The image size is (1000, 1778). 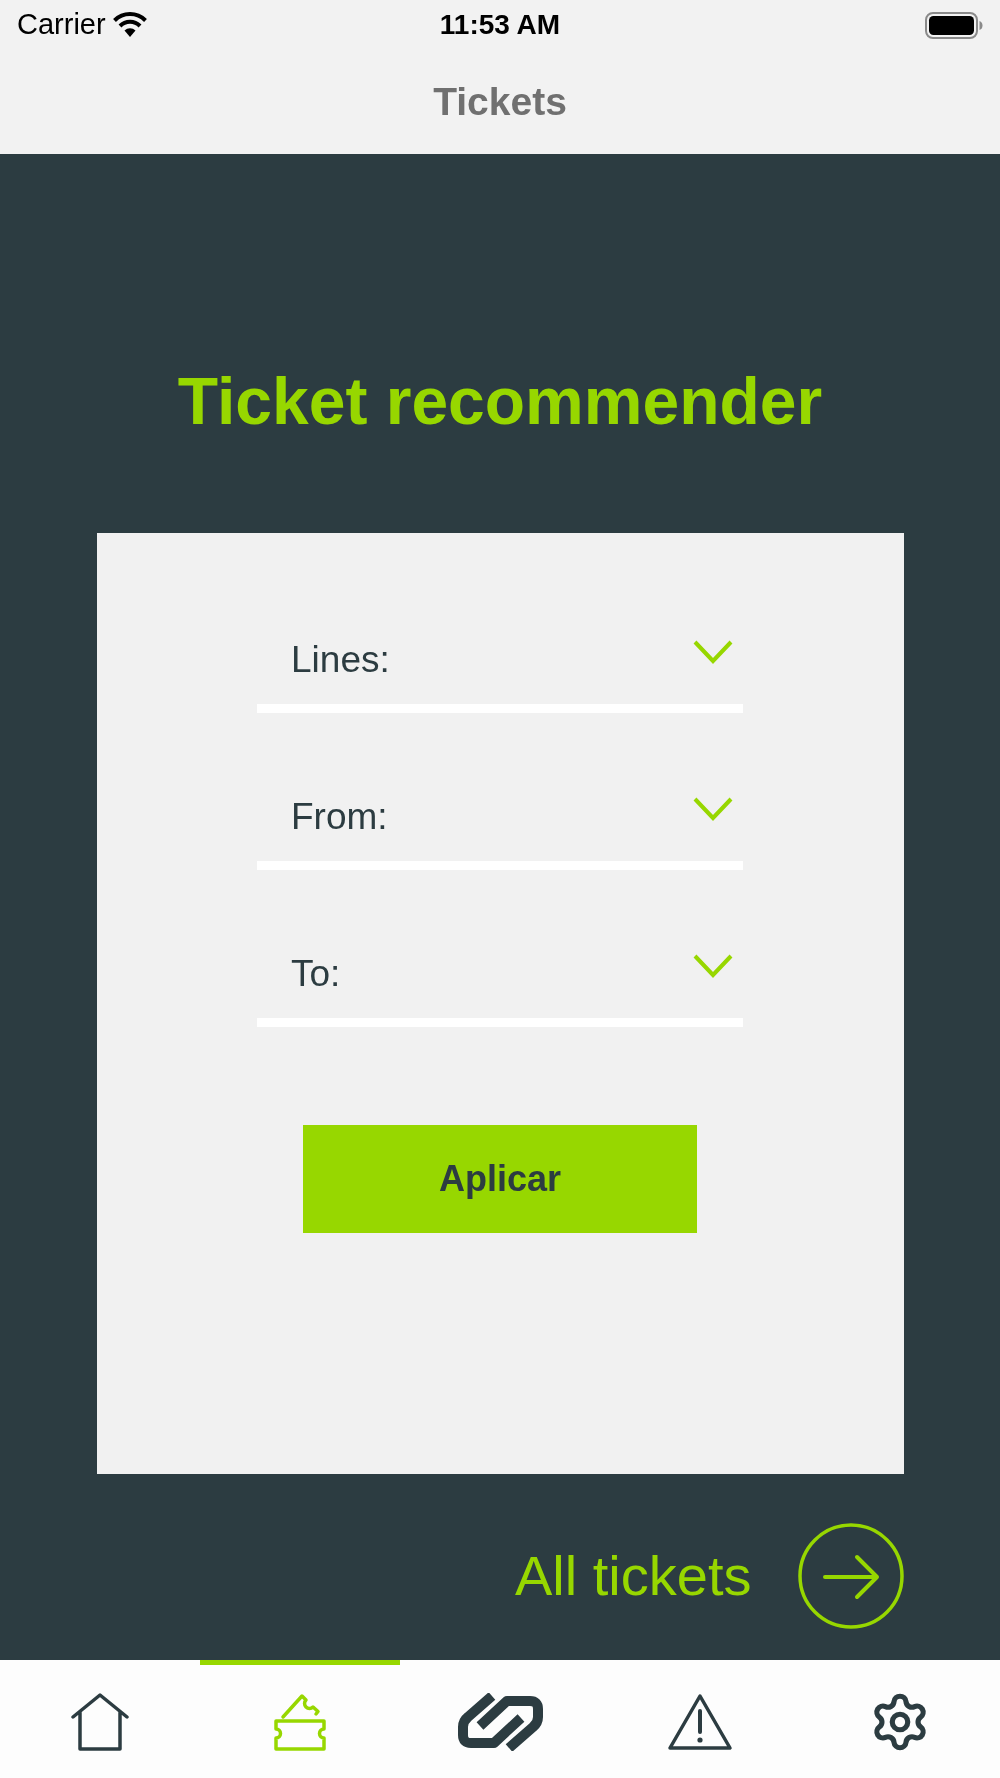 What do you see at coordinates (500, 978) in the screenshot?
I see `dropdown-field: To:` at bounding box center [500, 978].